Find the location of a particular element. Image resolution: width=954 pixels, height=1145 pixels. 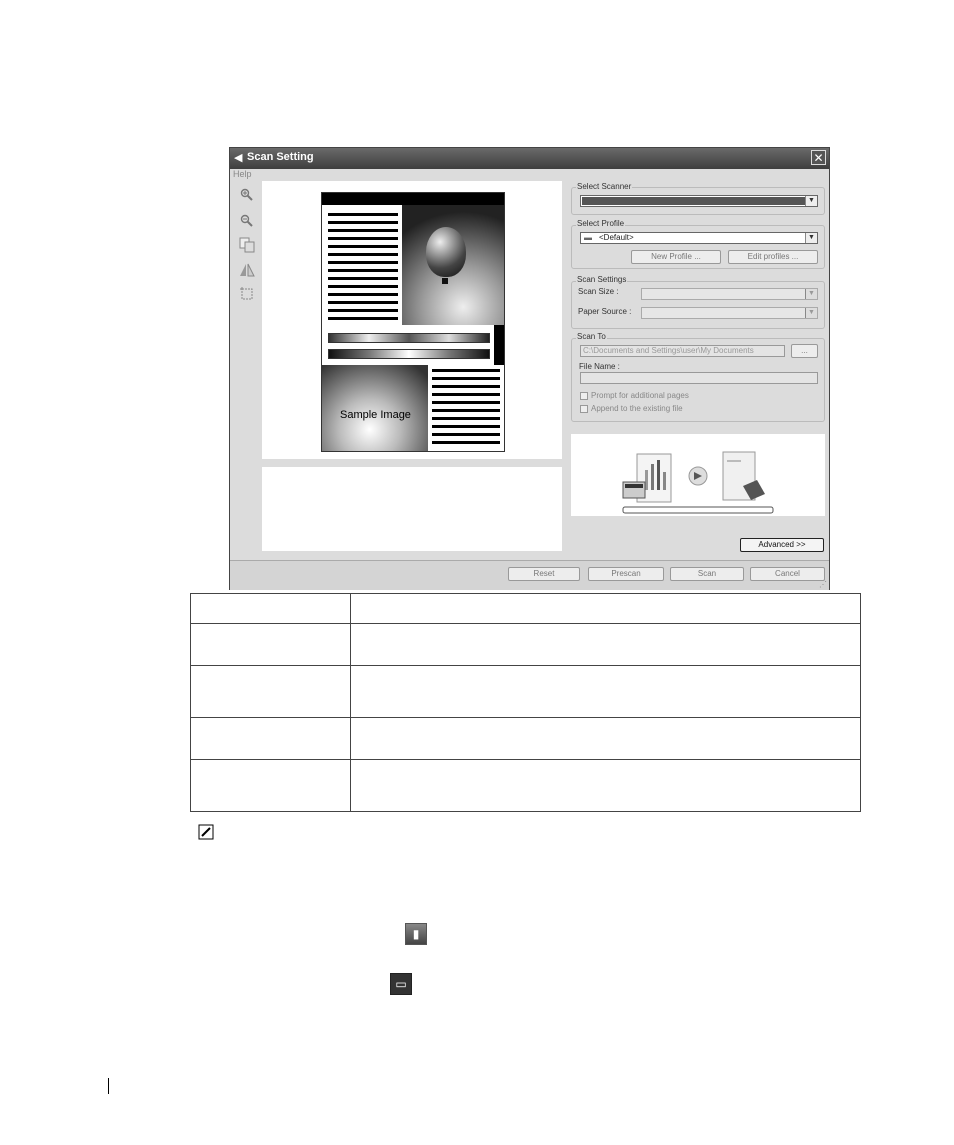

prompt-additional-pages-checkbox is located at coordinates (584, 396).